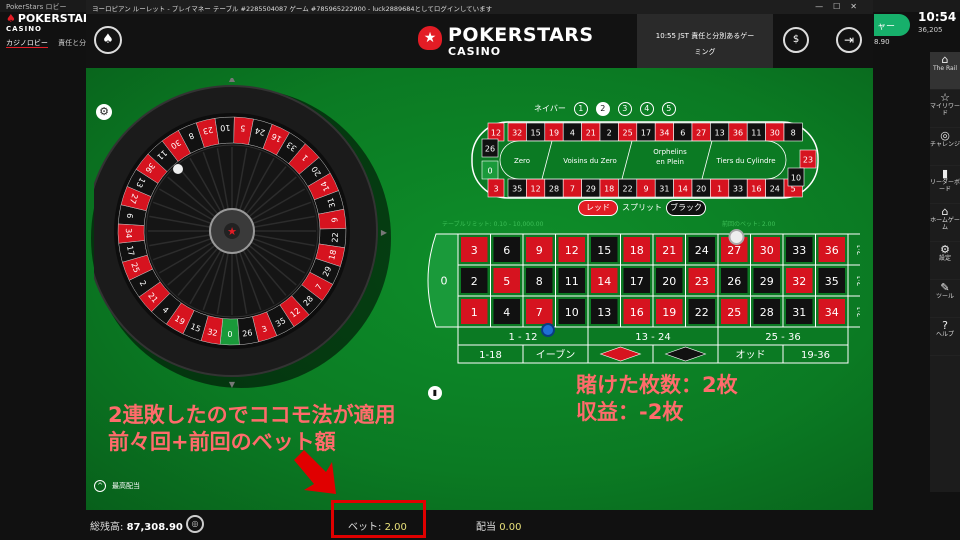 This screenshot has height=540, width=960. What do you see at coordinates (669, 281) in the screenshot?
I see `number-label: 20` at bounding box center [669, 281].